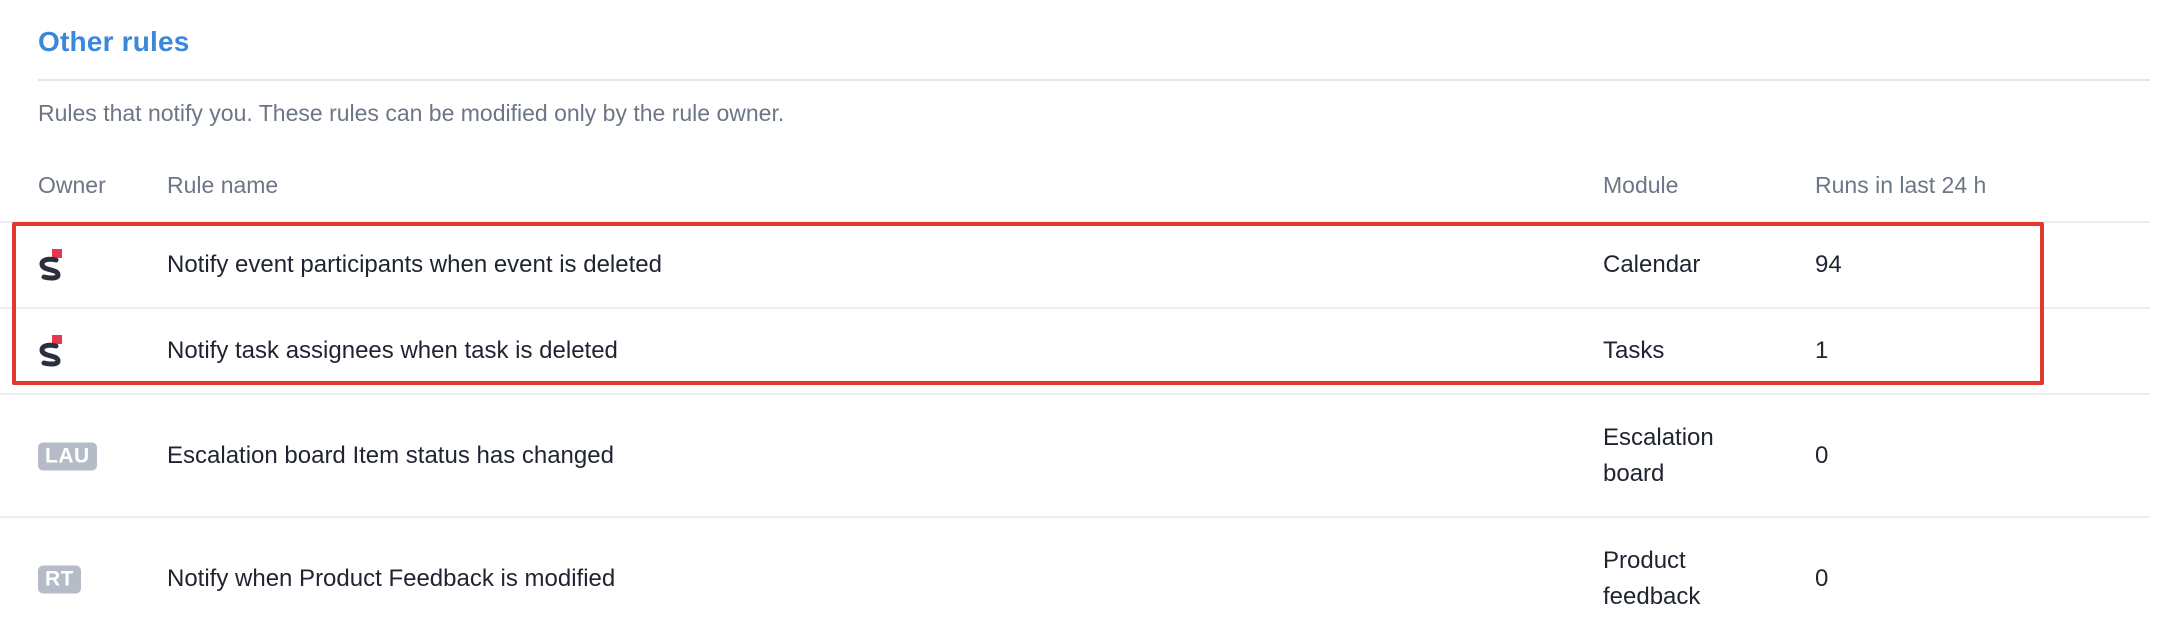  What do you see at coordinates (1094, 80) in the screenshot?
I see `title-divider` at bounding box center [1094, 80].